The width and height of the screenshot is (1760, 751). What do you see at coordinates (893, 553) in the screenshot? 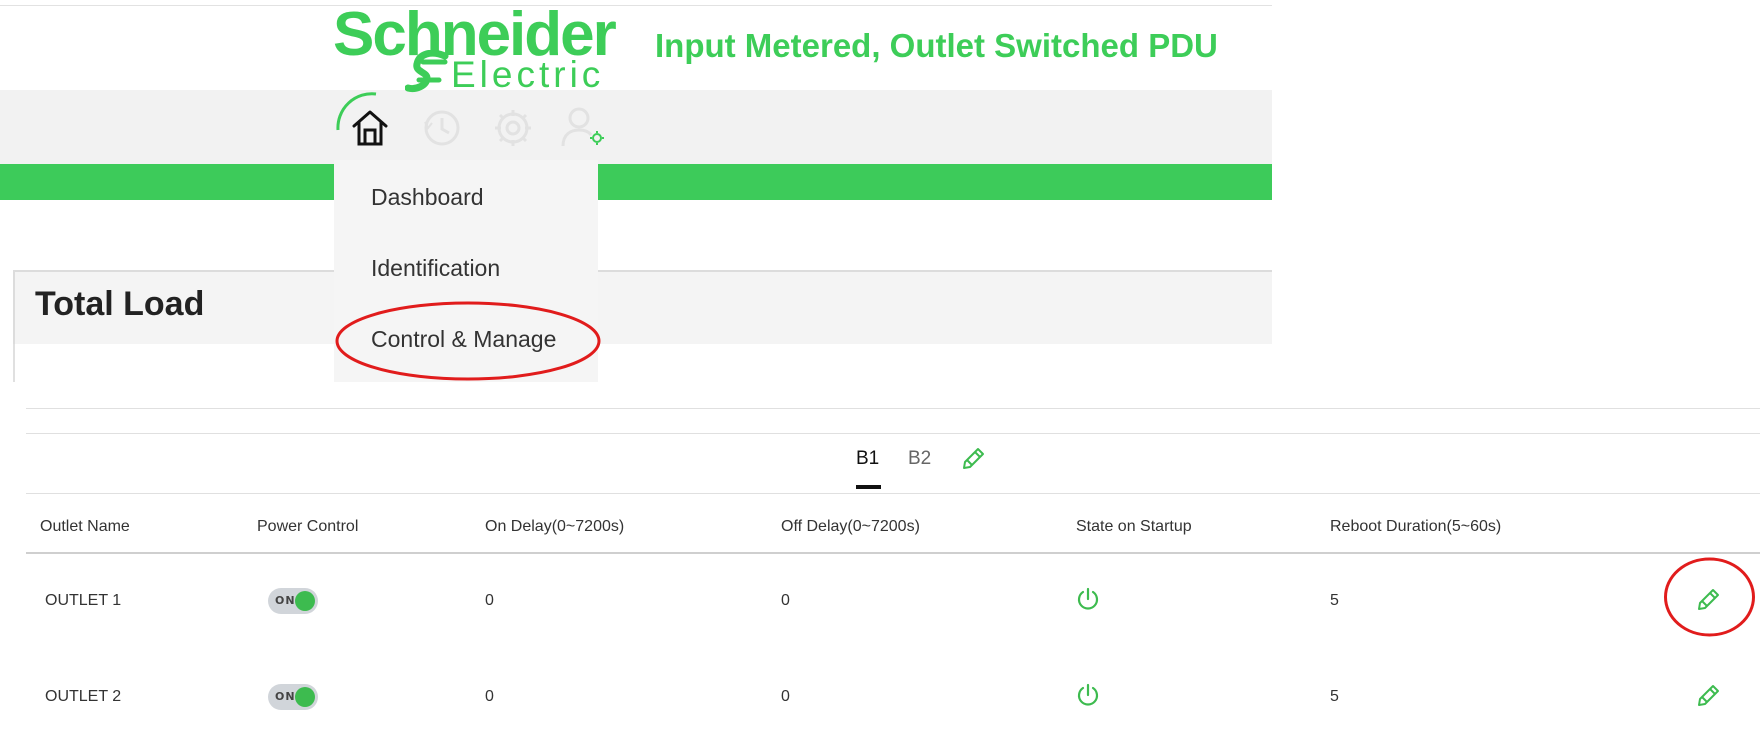
I see `header-bottom-divider` at bounding box center [893, 553].